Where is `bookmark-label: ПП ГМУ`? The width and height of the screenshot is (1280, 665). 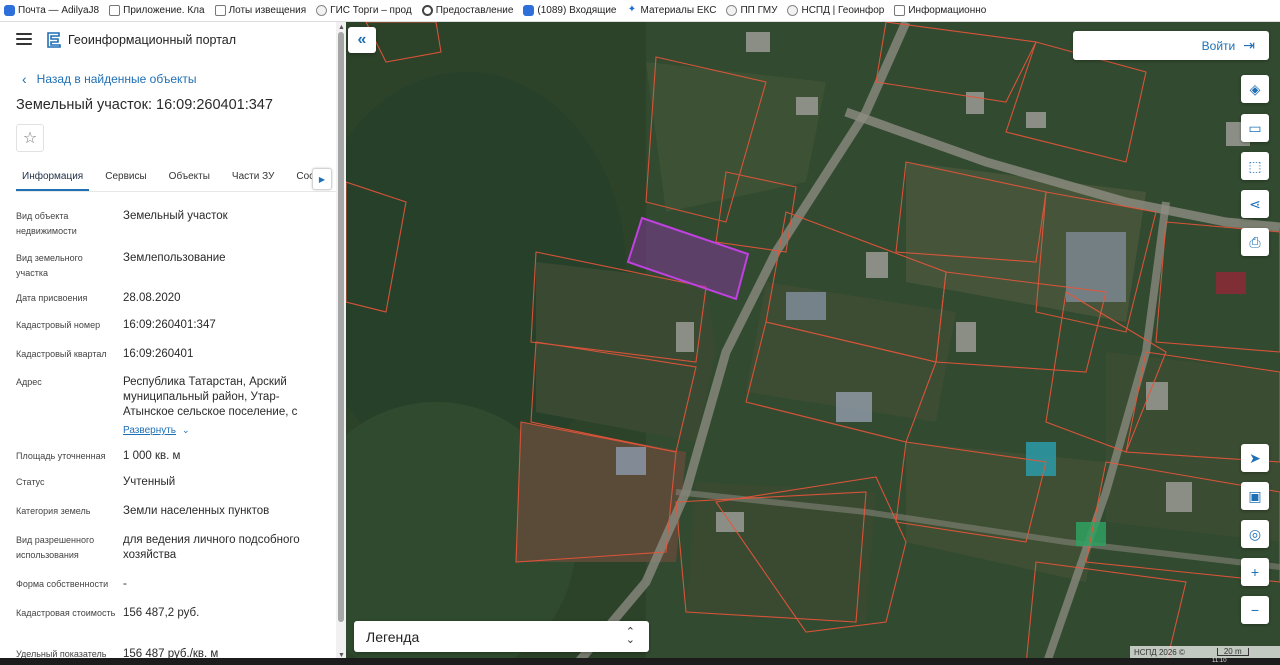 bookmark-label: ПП ГМУ is located at coordinates (759, 10).